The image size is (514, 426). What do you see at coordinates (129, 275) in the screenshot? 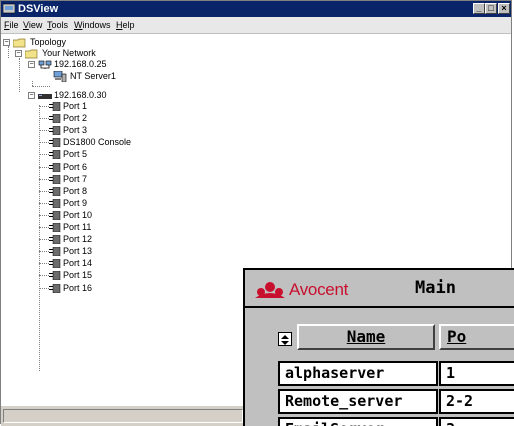
I see `tree-item-port: Port 15` at bounding box center [129, 275].